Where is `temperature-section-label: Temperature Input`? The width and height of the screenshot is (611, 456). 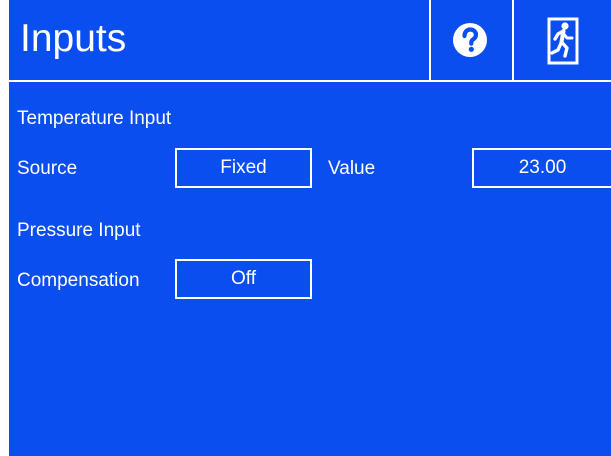
temperature-section-label: Temperature Input is located at coordinates (94, 118).